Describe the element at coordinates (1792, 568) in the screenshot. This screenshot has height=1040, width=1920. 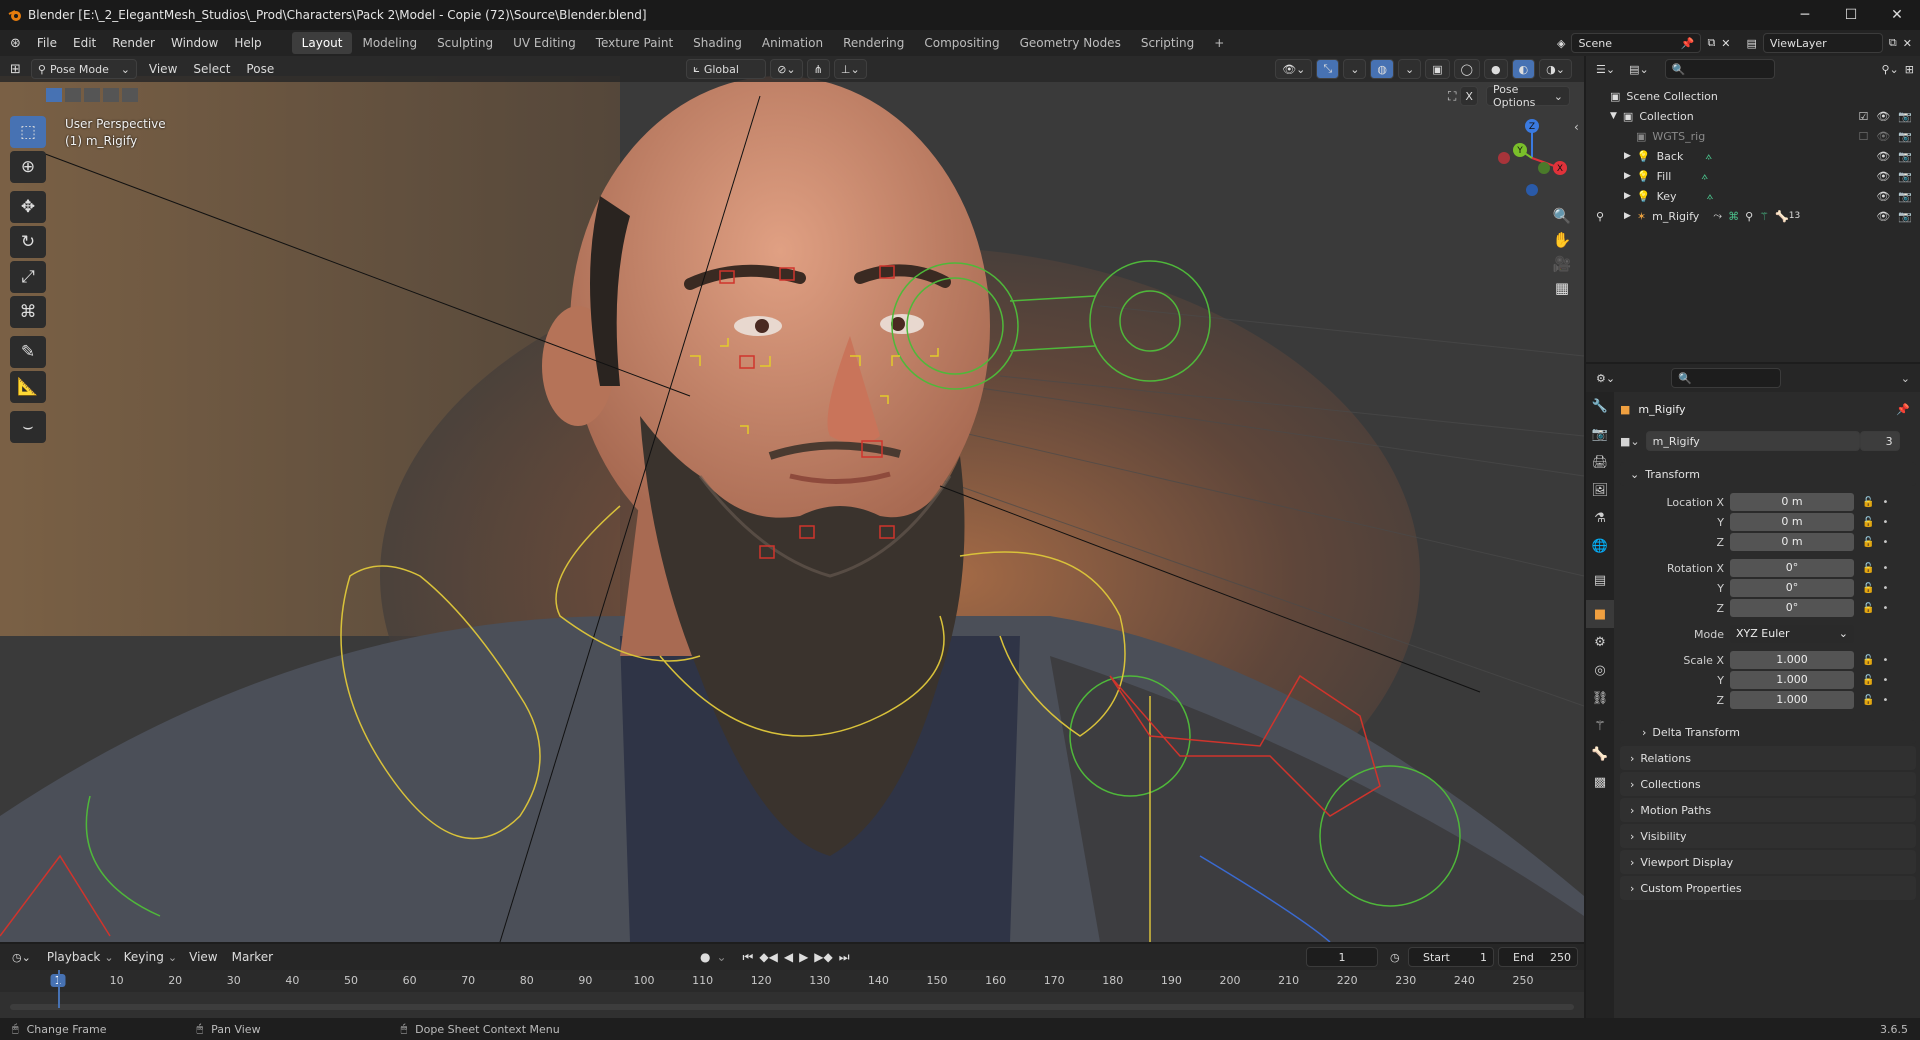
I see `rotation-x-field: 0°` at that location.